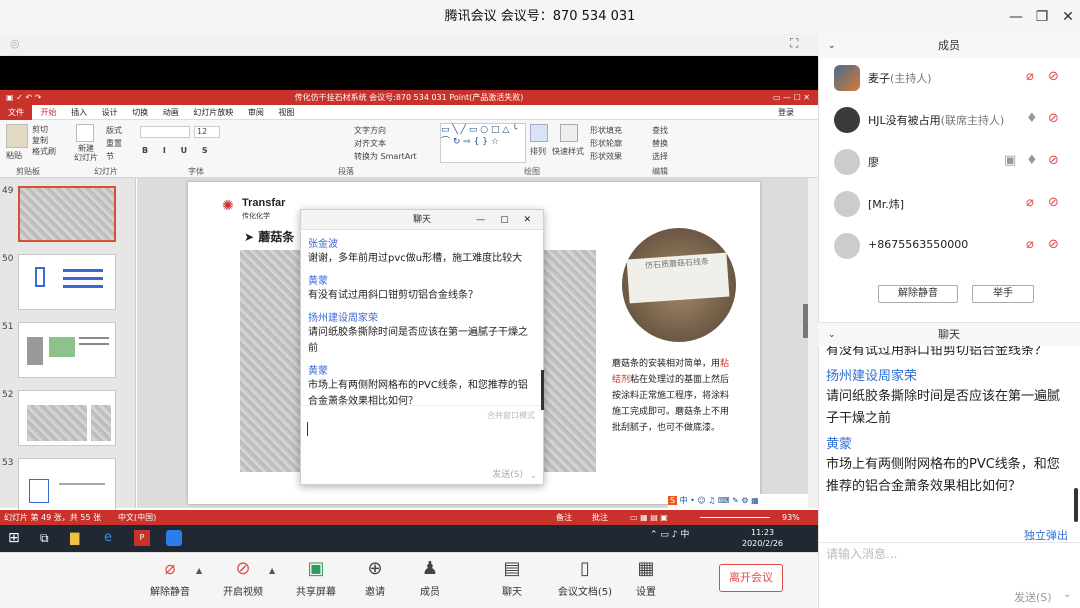 Image resolution: width=1080 pixels, height=608 pixels. Describe the element at coordinates (606, 130) in the screenshot. I see `shape-fill-button: 形状填充` at that location.